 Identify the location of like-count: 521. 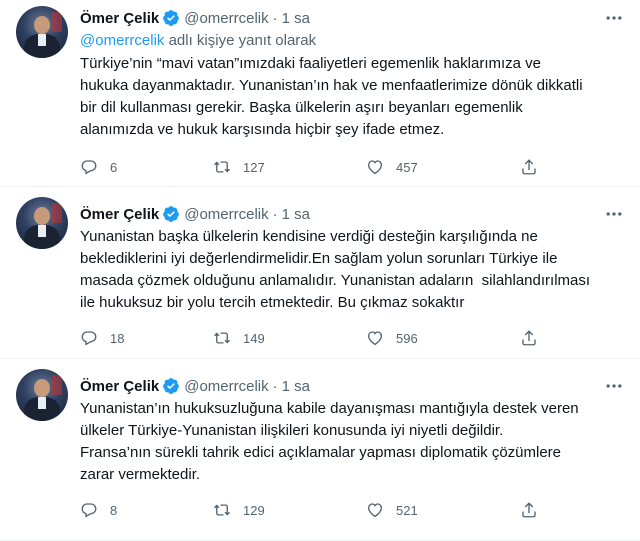
(407, 510).